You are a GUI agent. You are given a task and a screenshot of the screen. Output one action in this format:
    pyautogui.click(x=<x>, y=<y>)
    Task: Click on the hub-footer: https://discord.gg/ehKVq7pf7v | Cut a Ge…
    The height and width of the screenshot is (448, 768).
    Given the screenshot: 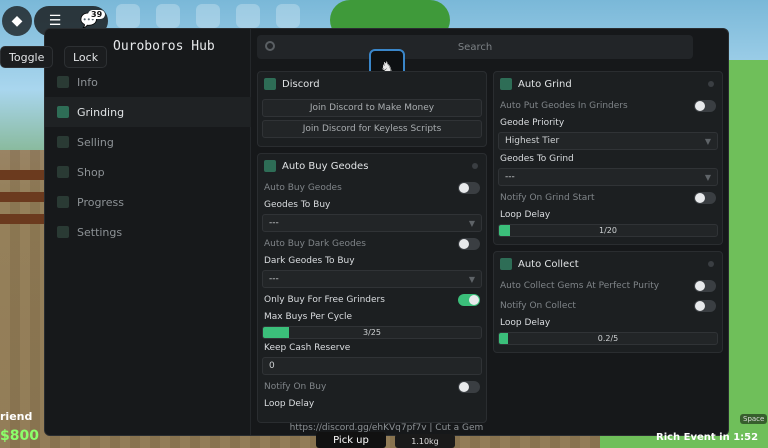 What is the action you would take?
    pyautogui.click(x=386, y=428)
    